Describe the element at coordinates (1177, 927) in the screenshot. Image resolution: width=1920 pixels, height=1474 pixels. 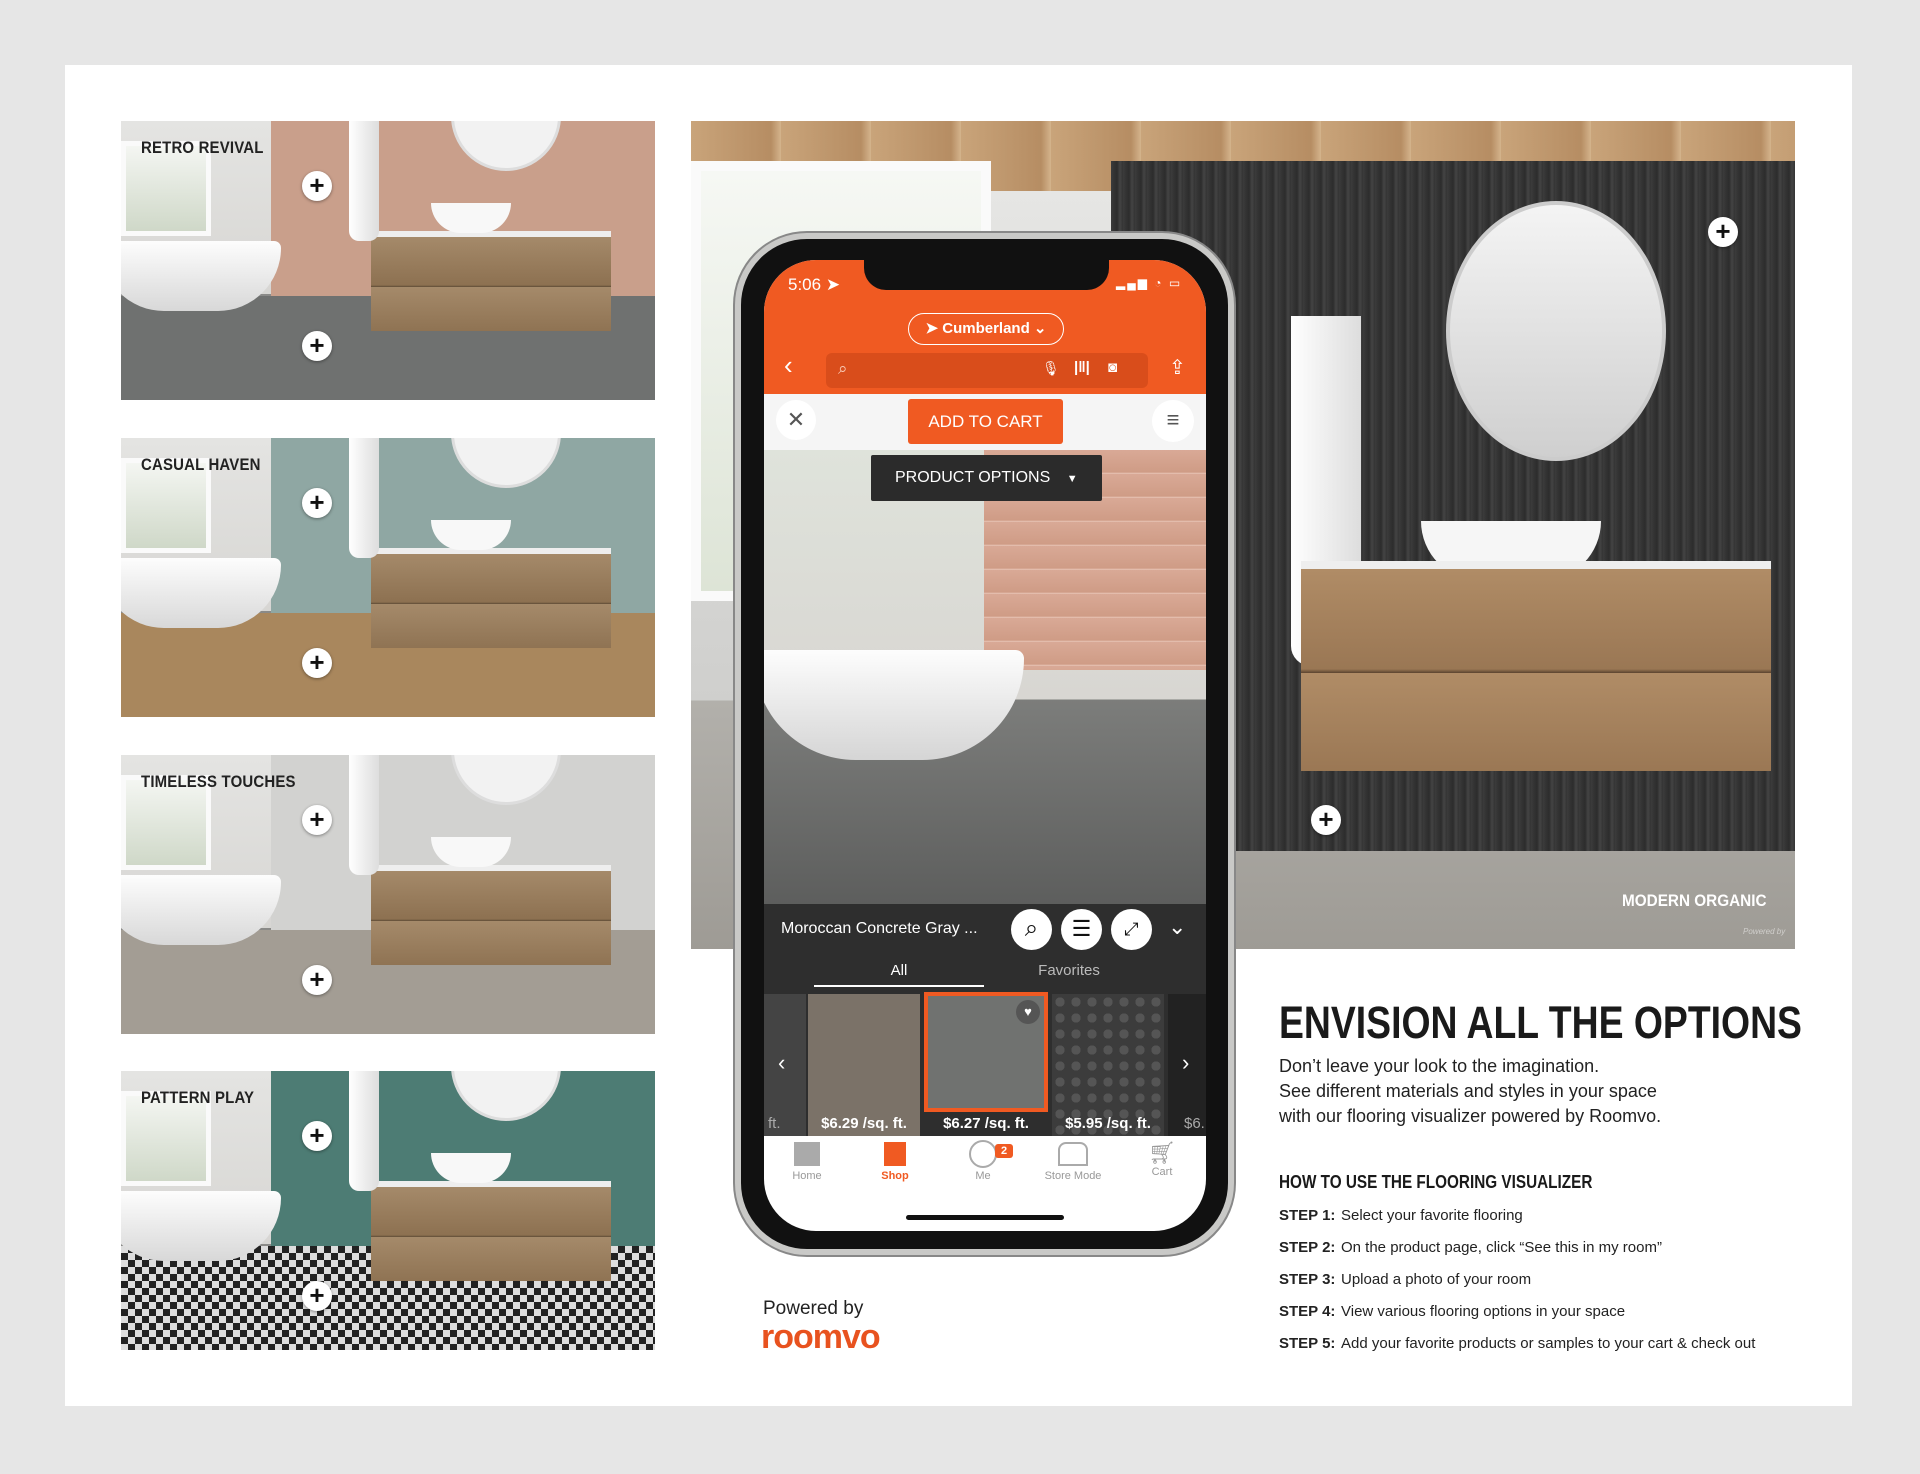
I see `collapse-chevron-icon: ⌄` at that location.